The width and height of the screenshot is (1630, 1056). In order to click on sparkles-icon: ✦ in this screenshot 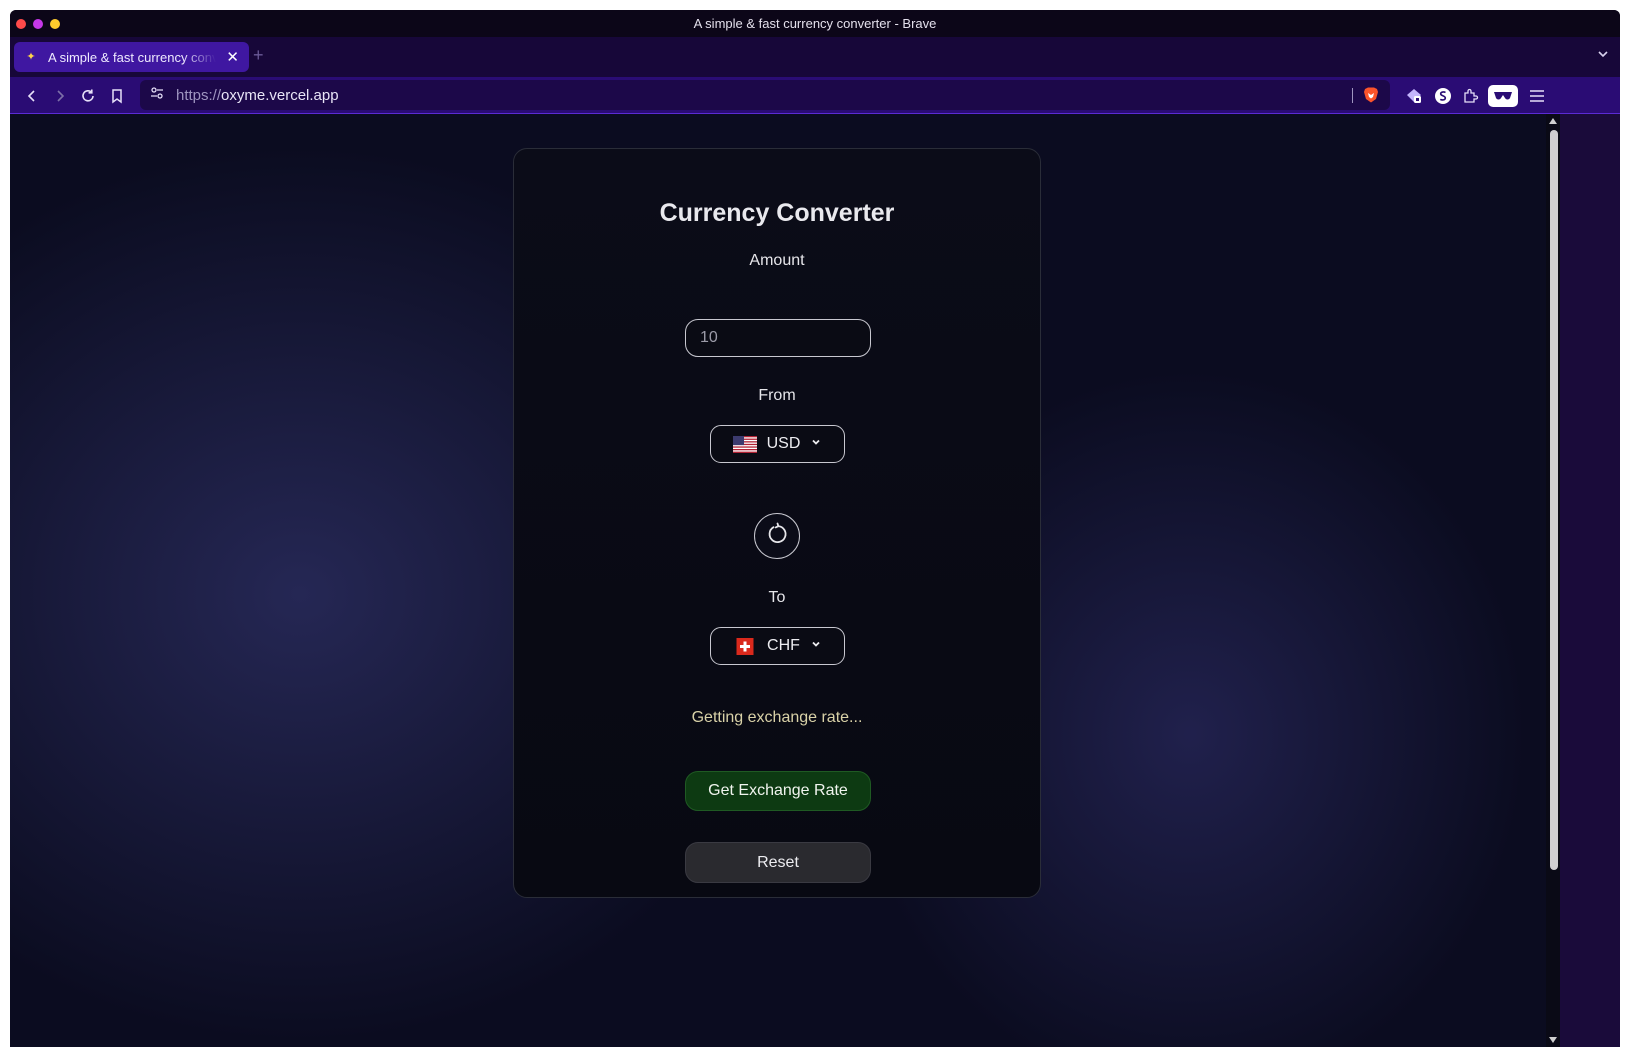, I will do `click(31, 57)`.